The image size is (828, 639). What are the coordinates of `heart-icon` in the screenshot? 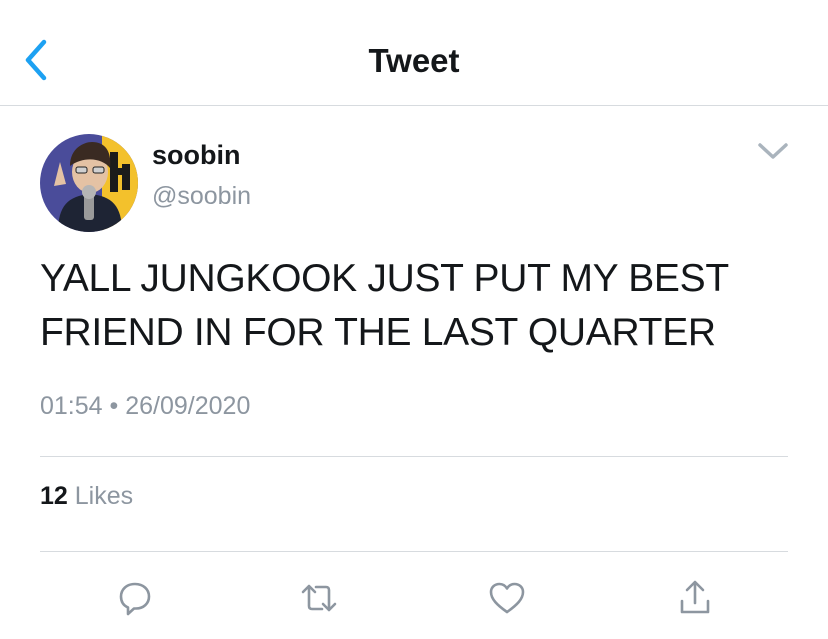 It's located at (507, 598).